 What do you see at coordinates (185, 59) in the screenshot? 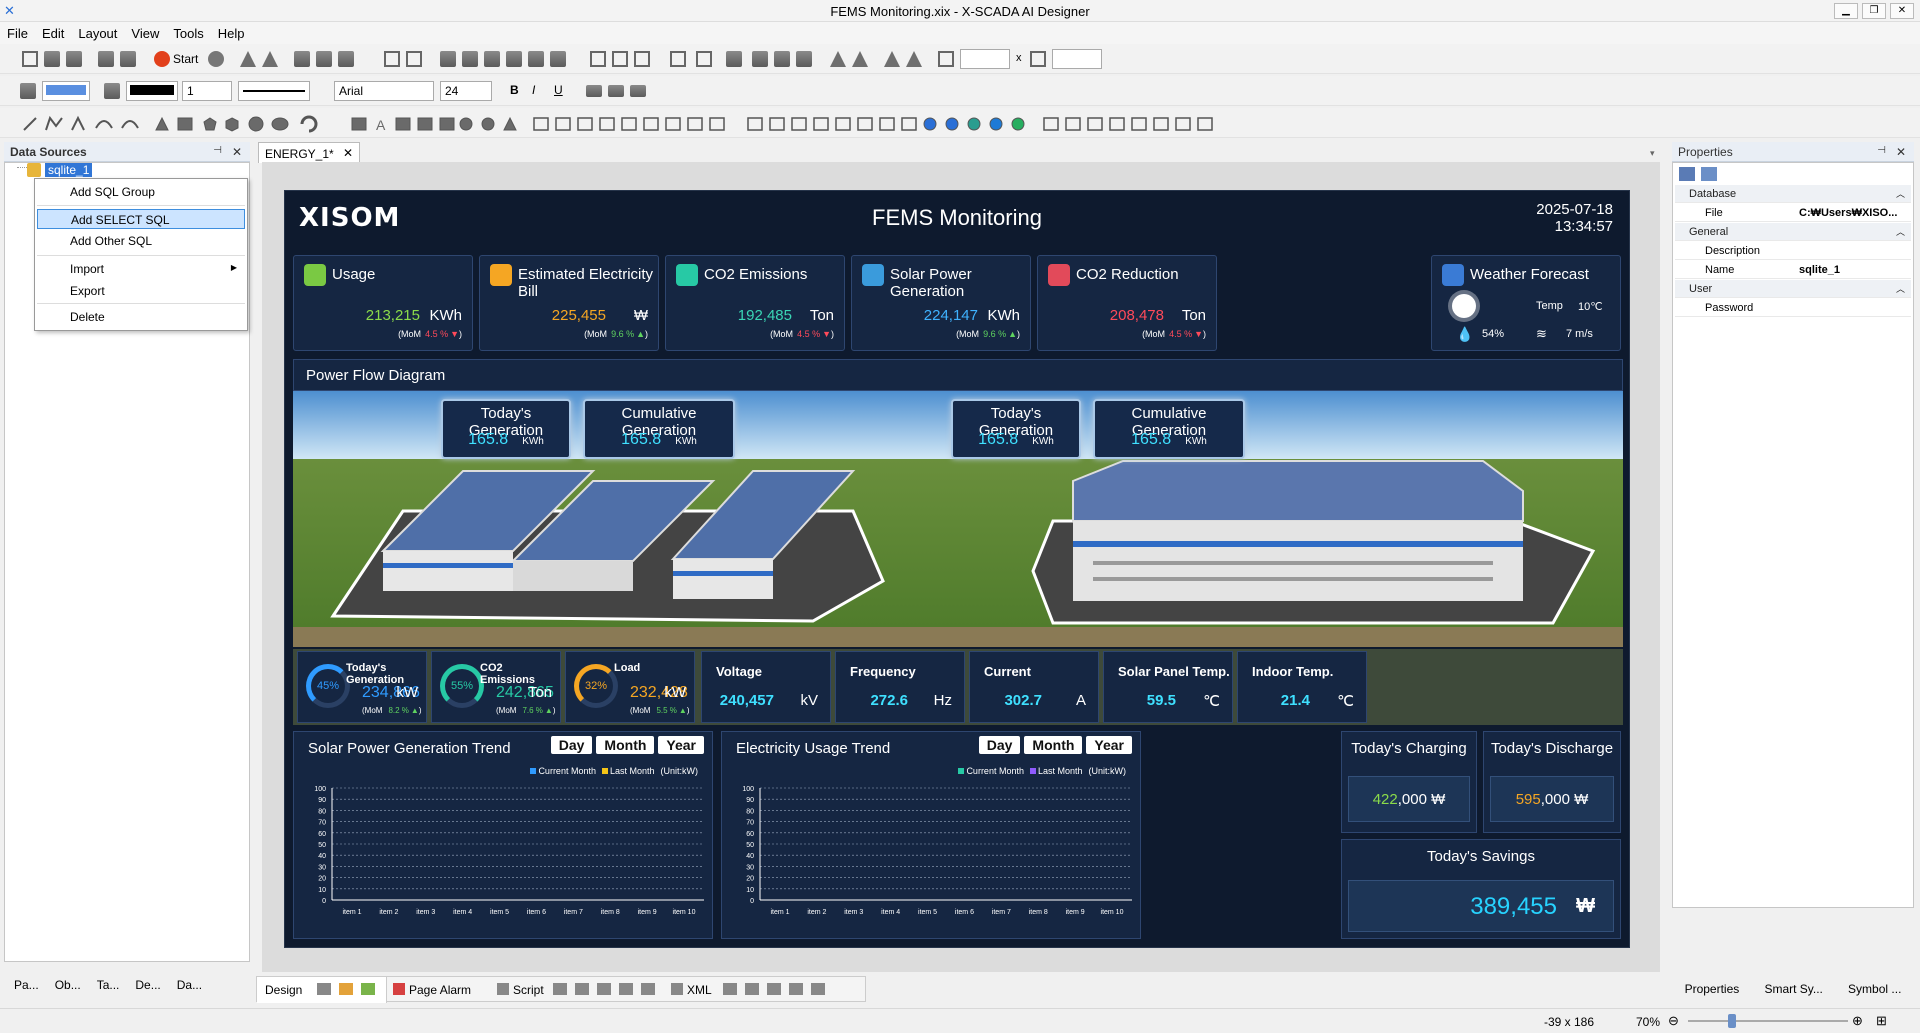
I see `start-button: Start` at bounding box center [185, 59].